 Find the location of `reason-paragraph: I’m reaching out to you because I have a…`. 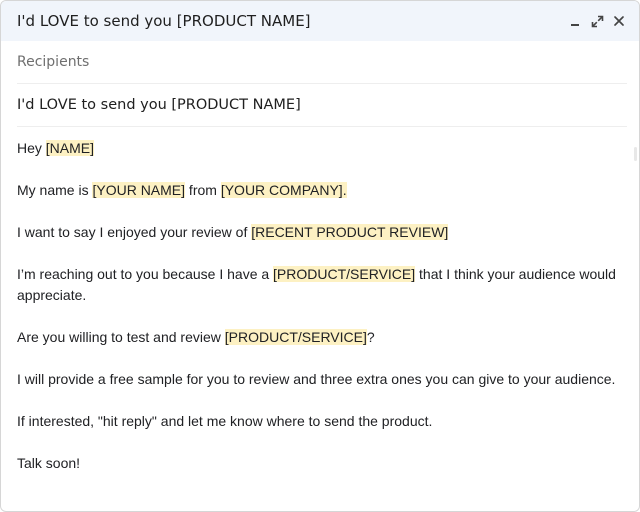

reason-paragraph: I’m reaching out to you because I have a… is located at coordinates (316, 284).